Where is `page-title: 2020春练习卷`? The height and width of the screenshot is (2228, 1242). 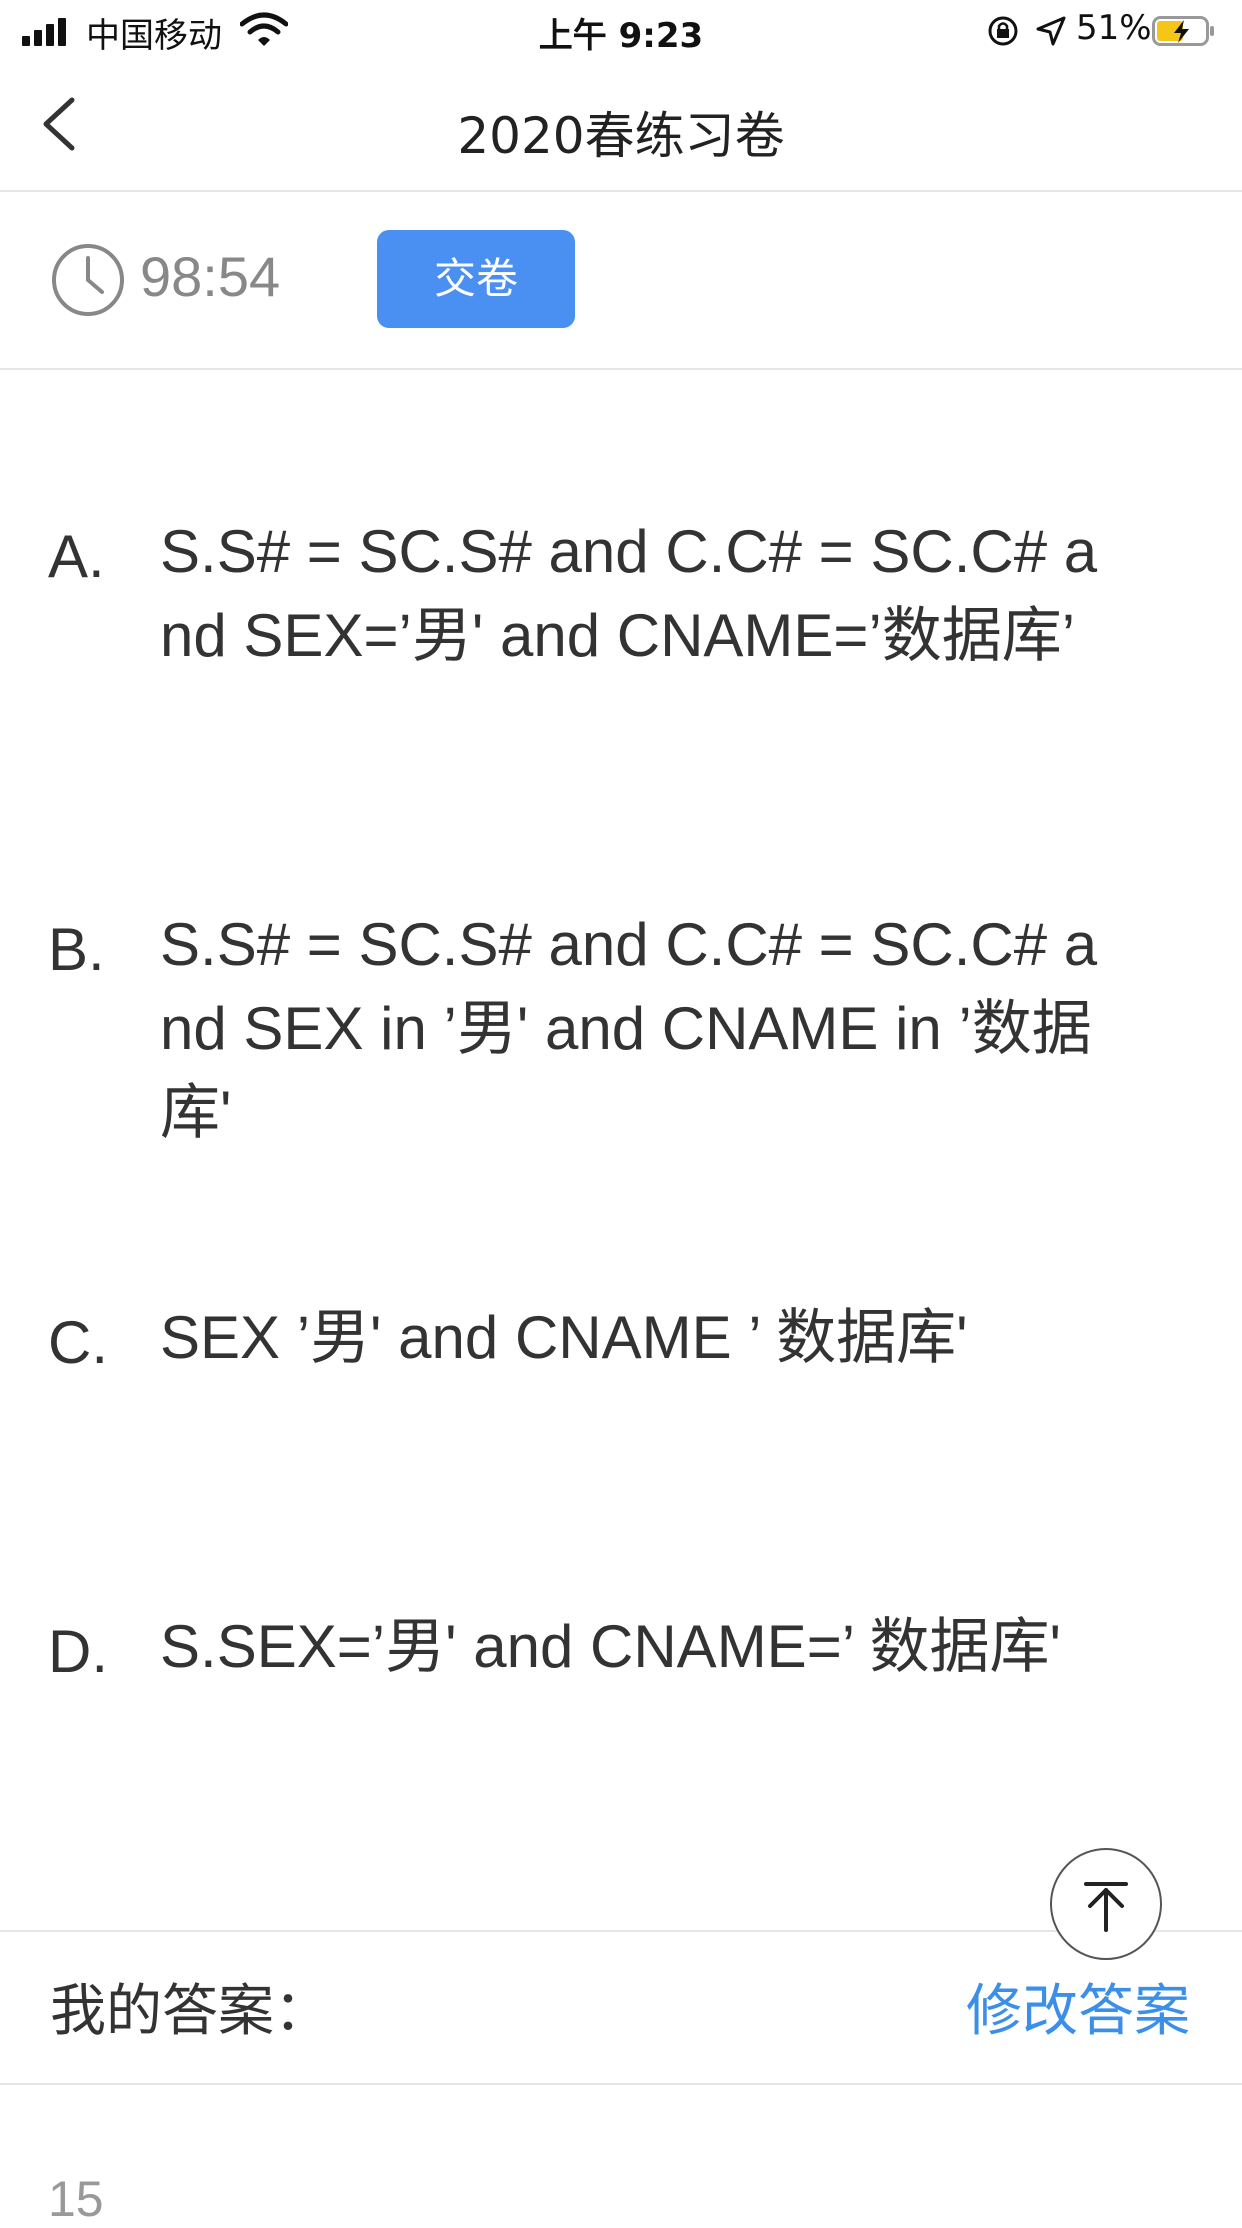
page-title: 2020春练习卷 is located at coordinates (621, 136).